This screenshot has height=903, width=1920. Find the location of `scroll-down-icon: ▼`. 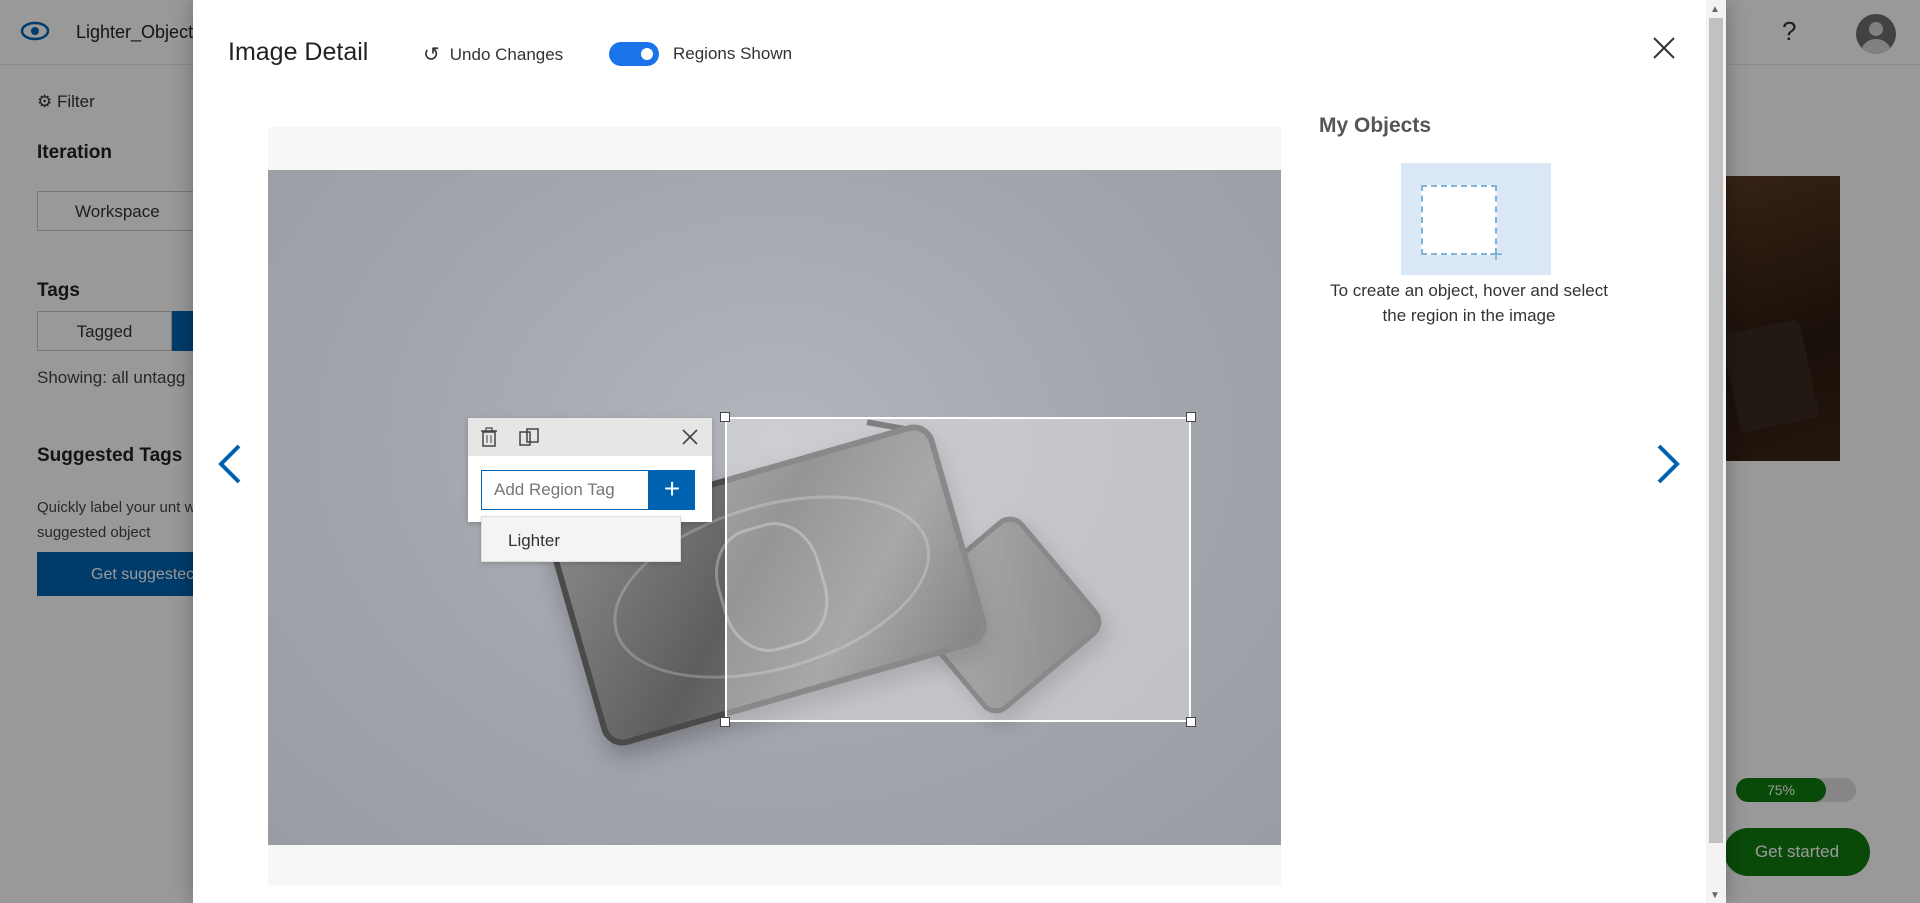

scroll-down-icon: ▼ is located at coordinates (1715, 895).